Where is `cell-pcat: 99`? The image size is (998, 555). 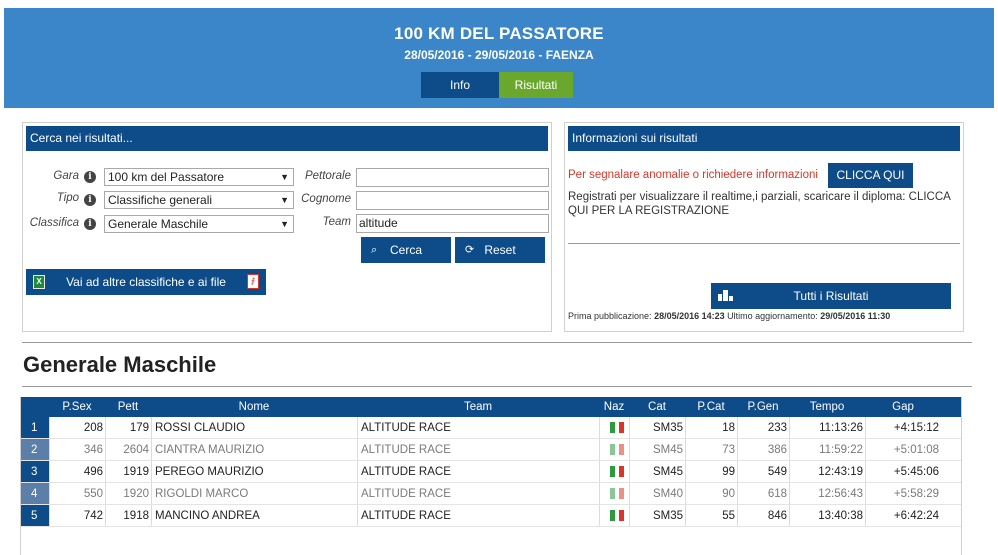
cell-pcat: 99 is located at coordinates (711, 471).